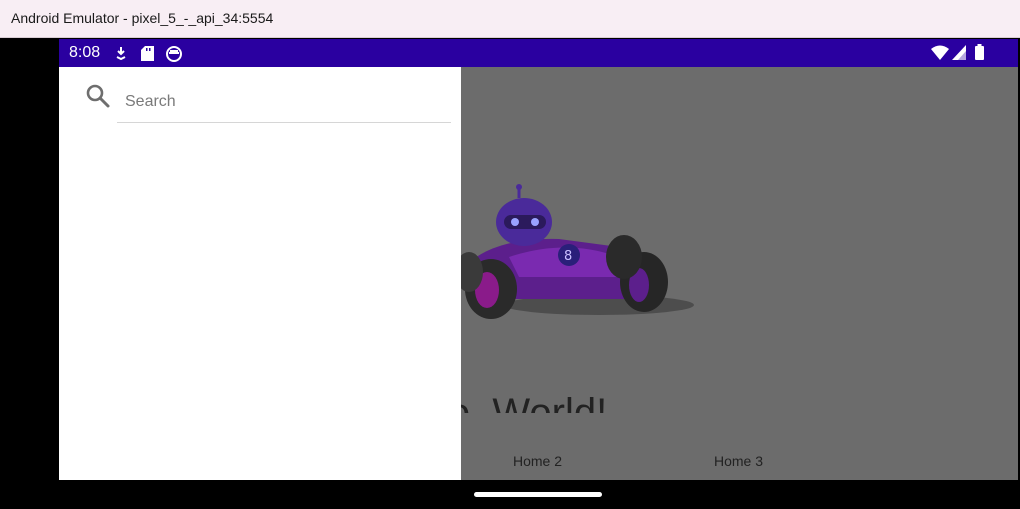 The height and width of the screenshot is (509, 1020). I want to click on search-input, so click(284, 102).